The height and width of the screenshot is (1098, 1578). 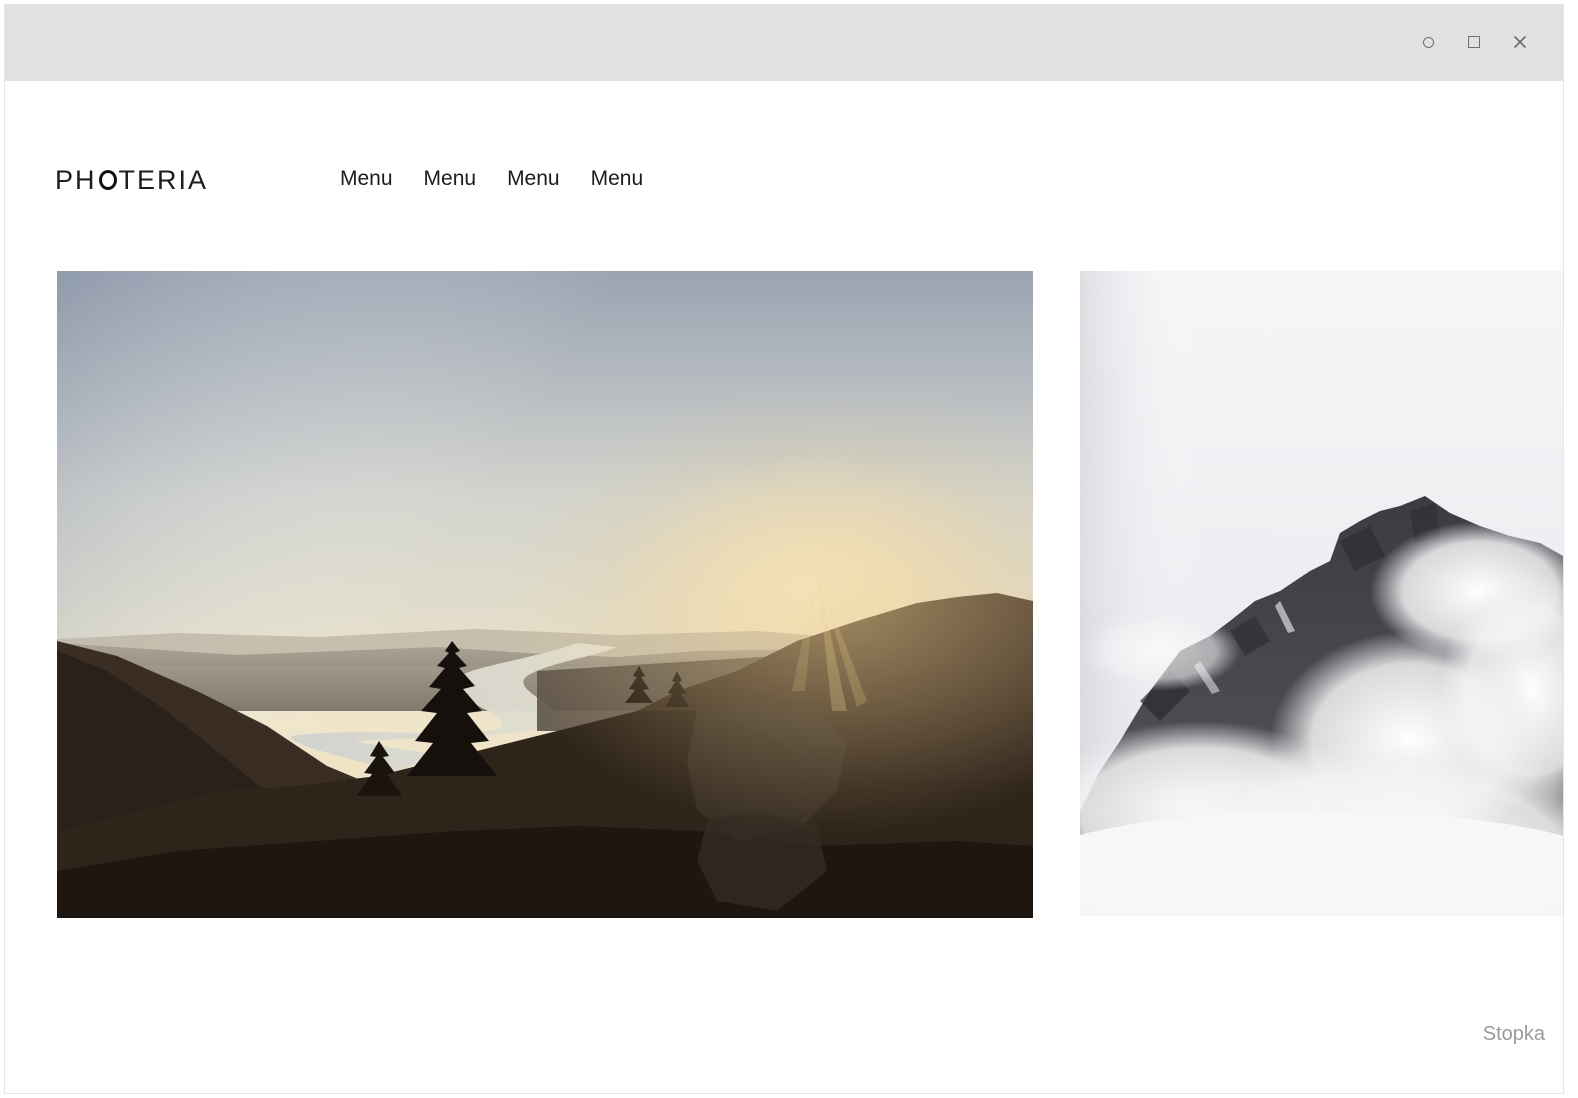 What do you see at coordinates (107, 180) in the screenshot?
I see `logo-o-mark` at bounding box center [107, 180].